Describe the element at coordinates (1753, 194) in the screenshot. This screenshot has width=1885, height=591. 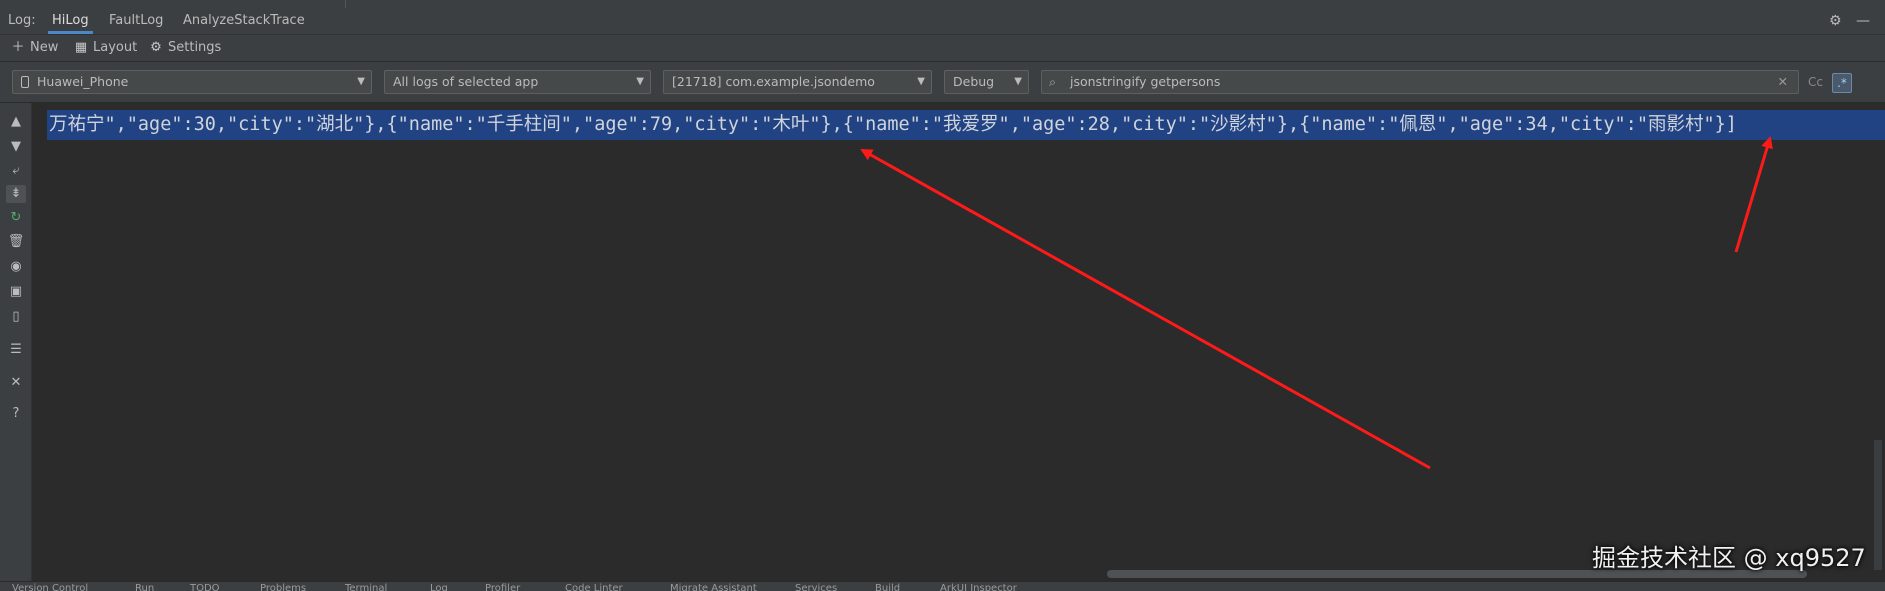
I see `annotation-arrow-right` at that location.